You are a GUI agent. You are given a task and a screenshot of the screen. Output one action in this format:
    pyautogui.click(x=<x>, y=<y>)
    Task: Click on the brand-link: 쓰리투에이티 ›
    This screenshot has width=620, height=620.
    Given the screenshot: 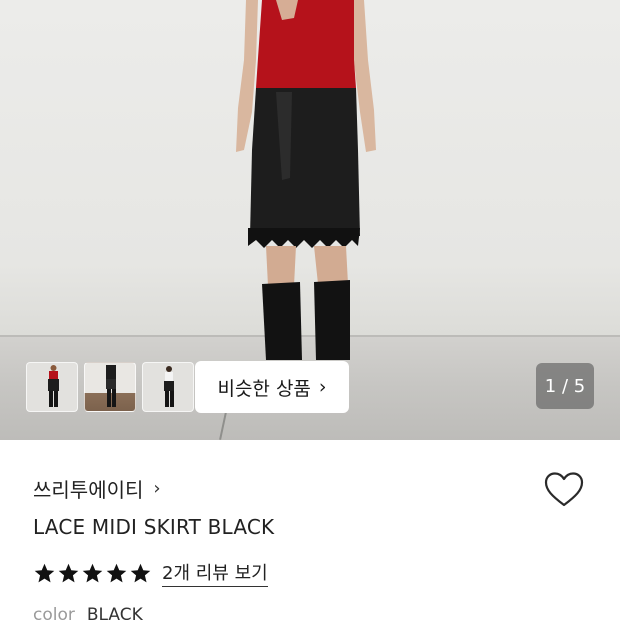 What is the action you would take?
    pyautogui.click(x=97, y=488)
    